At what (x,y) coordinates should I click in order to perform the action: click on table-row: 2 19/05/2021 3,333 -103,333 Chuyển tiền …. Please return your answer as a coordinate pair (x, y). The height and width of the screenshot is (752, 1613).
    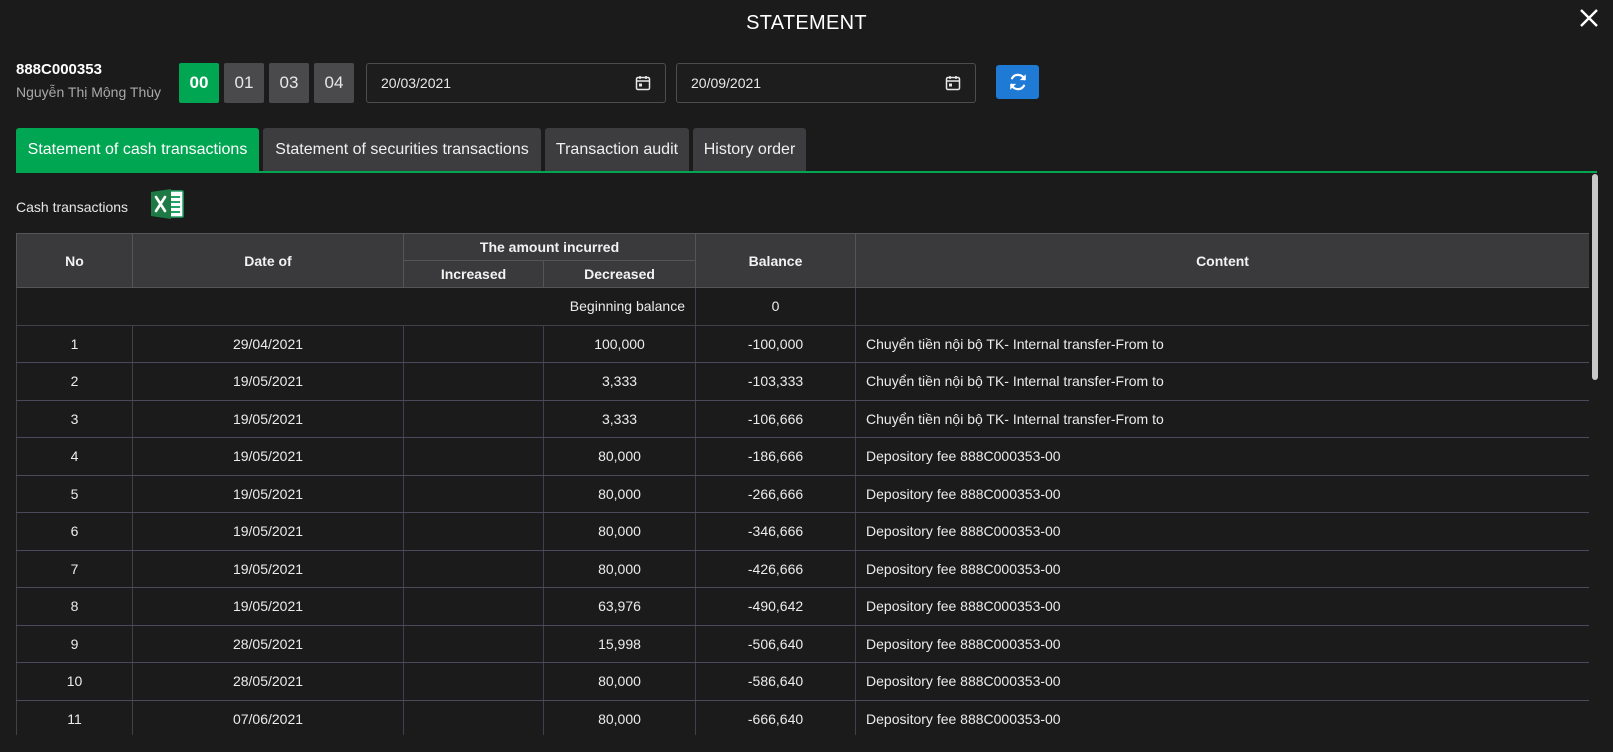
    Looking at the image, I should click on (802, 381).